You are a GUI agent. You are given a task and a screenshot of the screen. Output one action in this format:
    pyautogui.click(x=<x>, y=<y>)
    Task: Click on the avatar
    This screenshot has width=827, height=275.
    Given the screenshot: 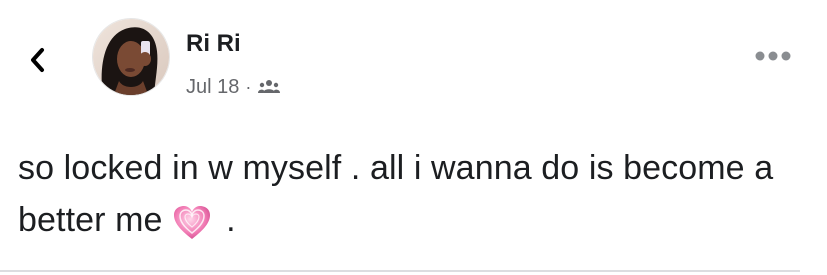 What is the action you would take?
    pyautogui.click(x=131, y=57)
    